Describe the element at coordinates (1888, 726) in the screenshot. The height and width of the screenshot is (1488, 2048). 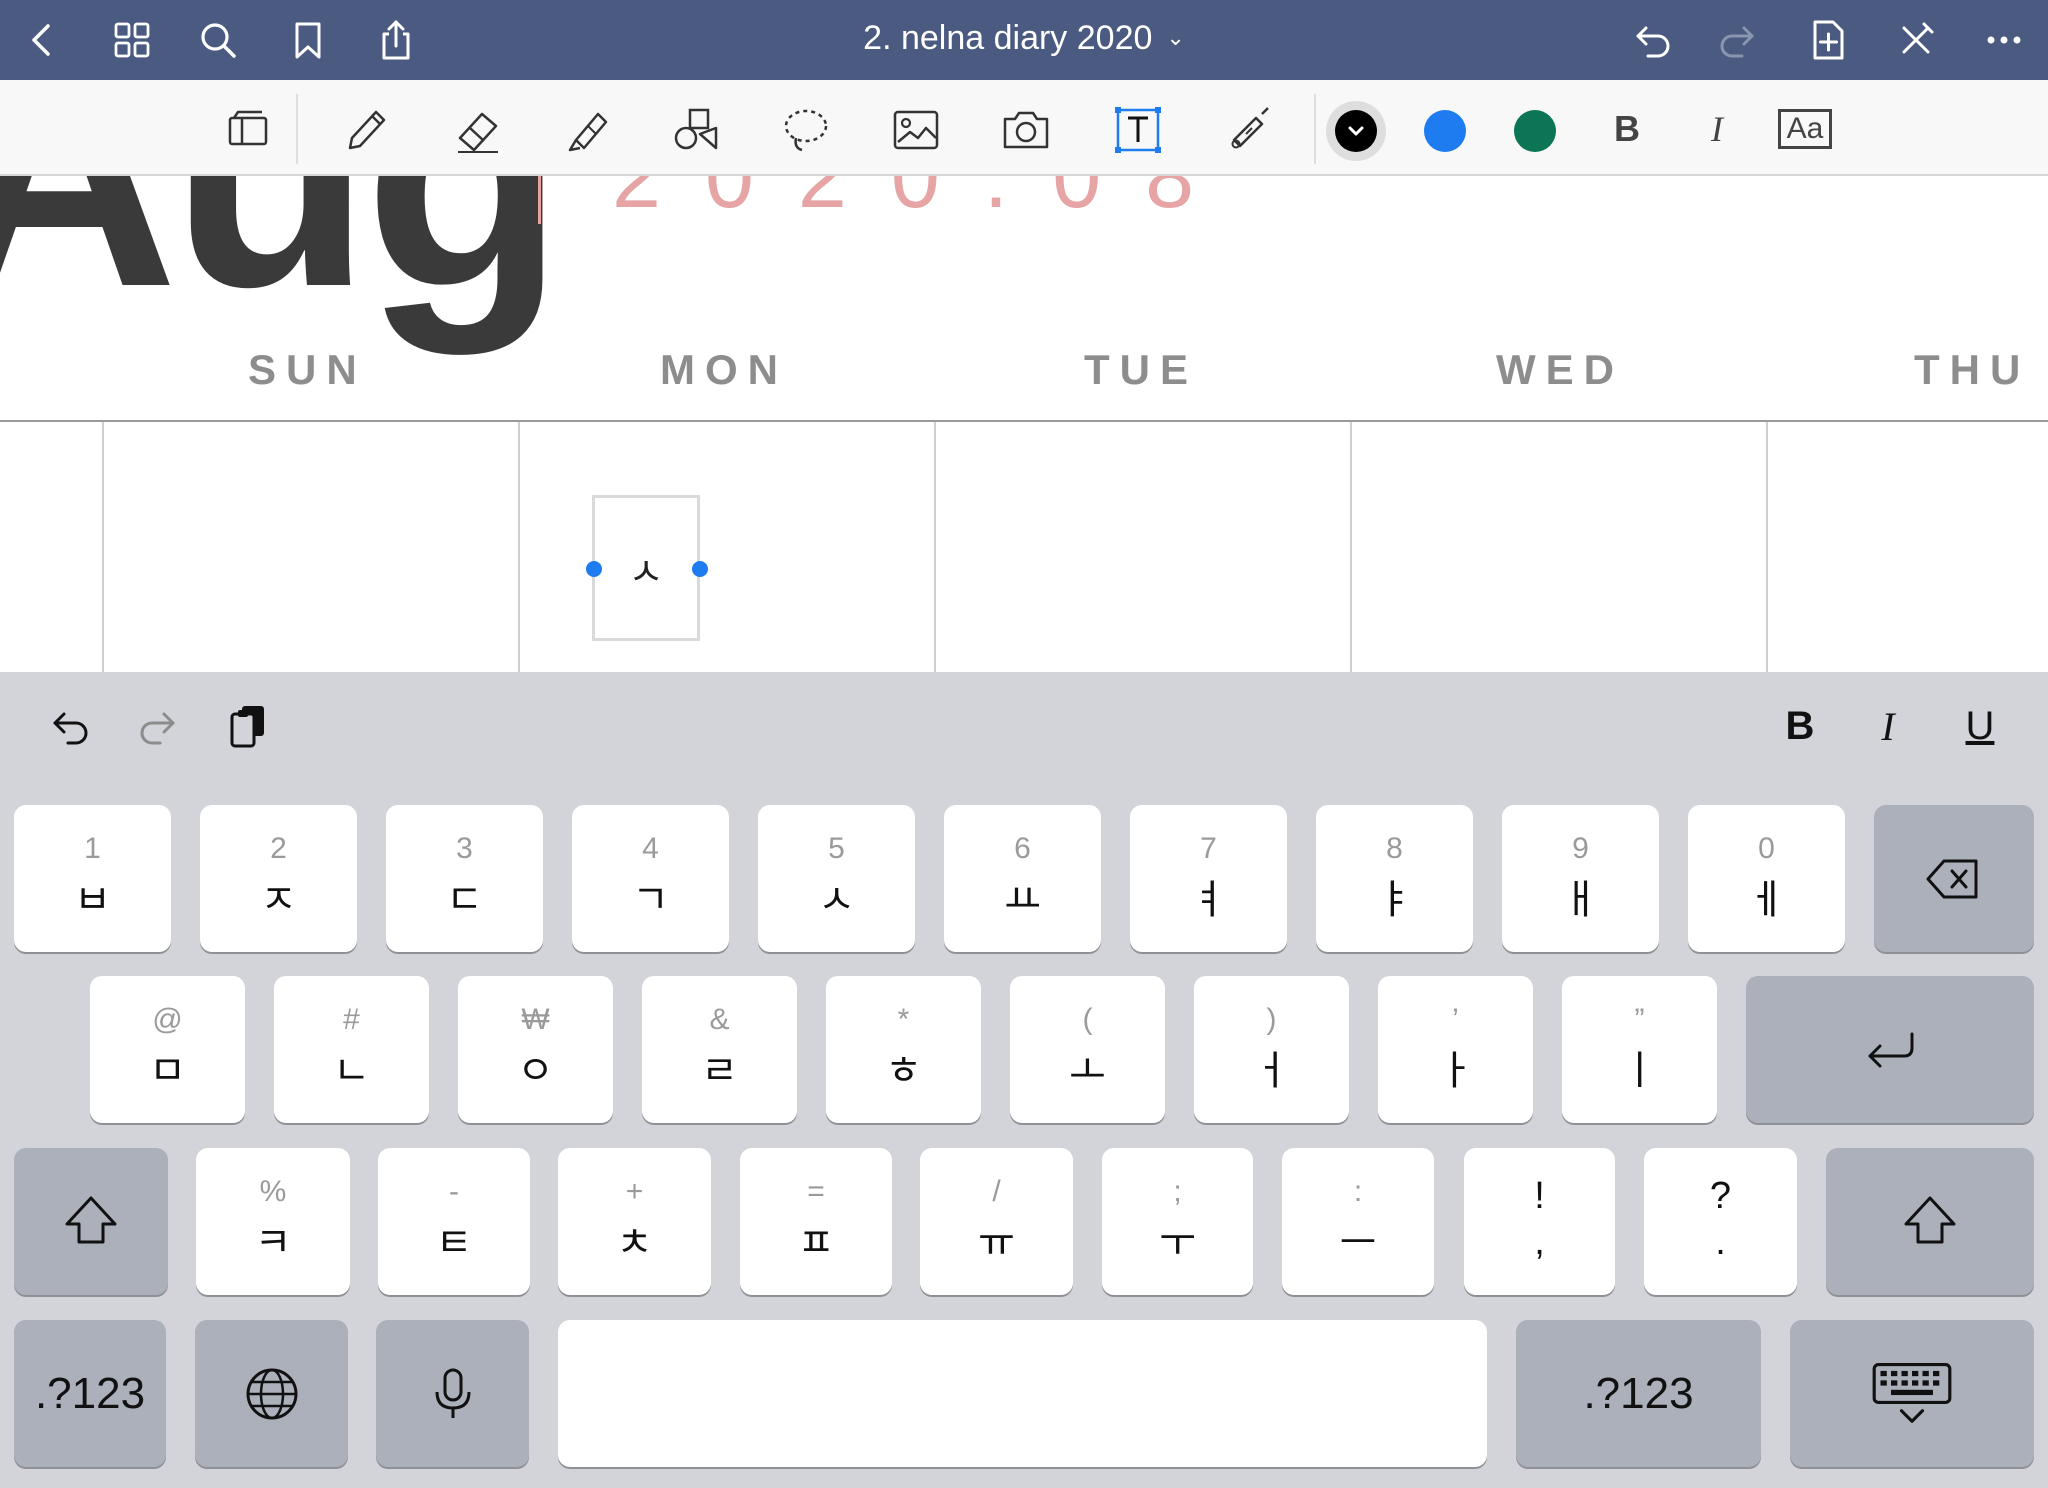
I see `italic-format-button: I` at that location.